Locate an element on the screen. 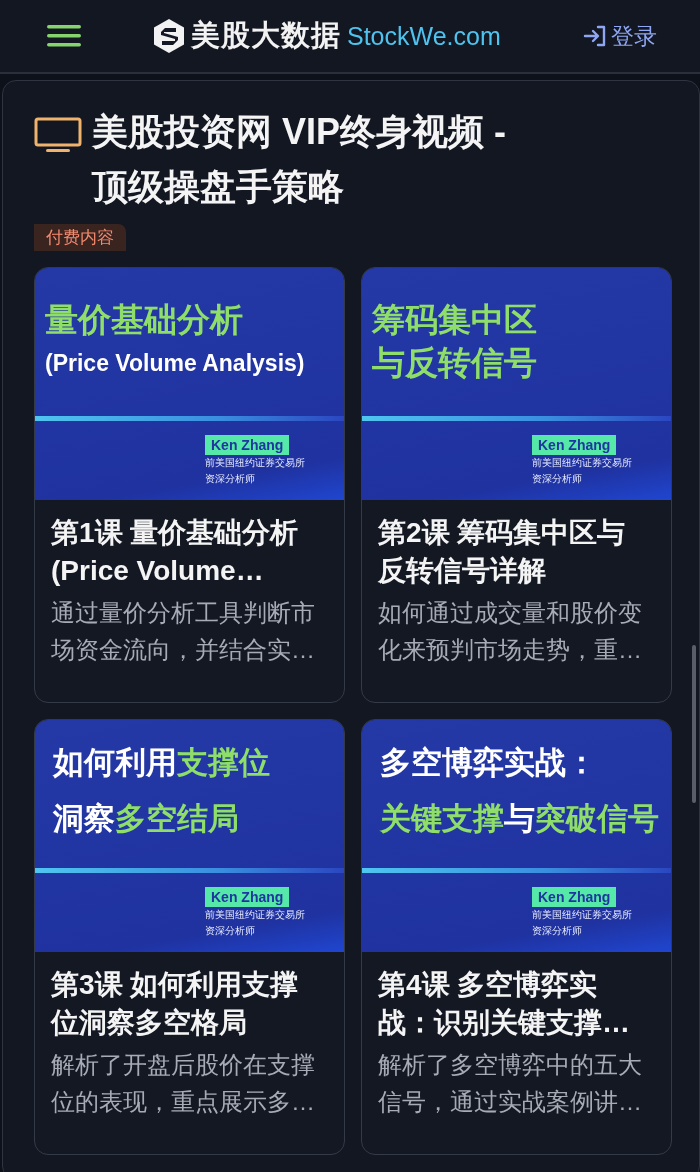  paid-content-tag: 付费内容 is located at coordinates (80, 237).